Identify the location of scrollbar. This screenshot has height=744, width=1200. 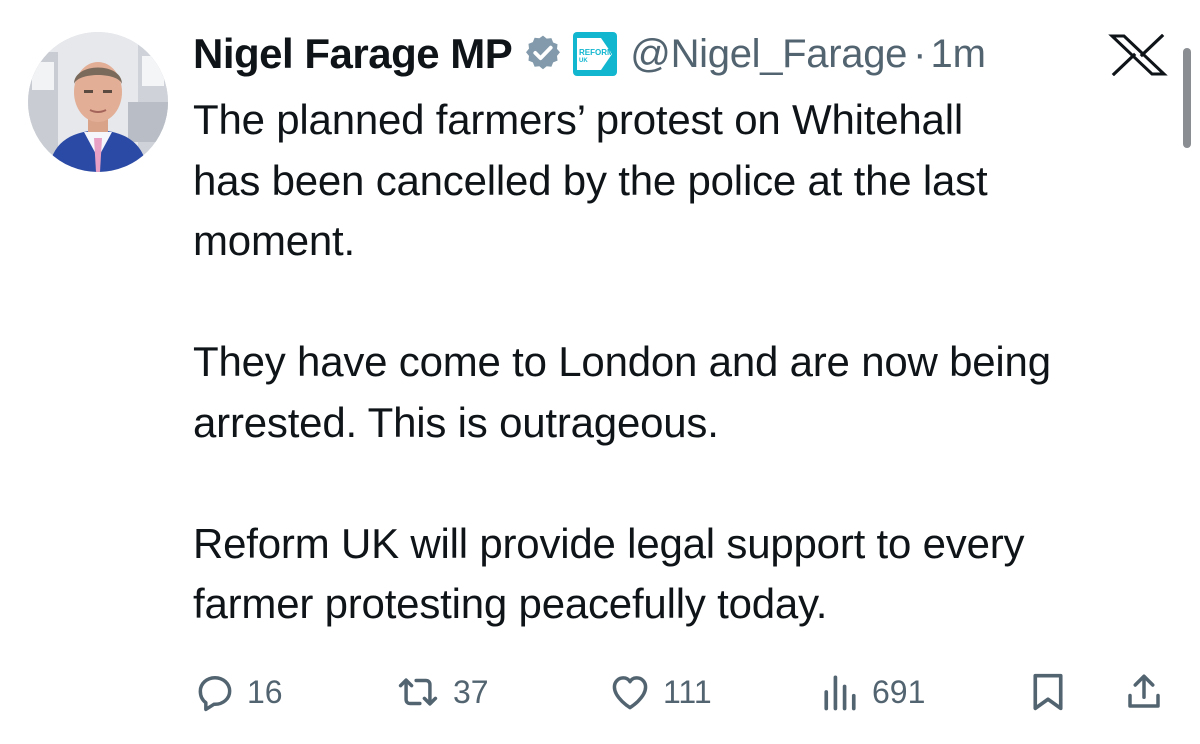
(1187, 98).